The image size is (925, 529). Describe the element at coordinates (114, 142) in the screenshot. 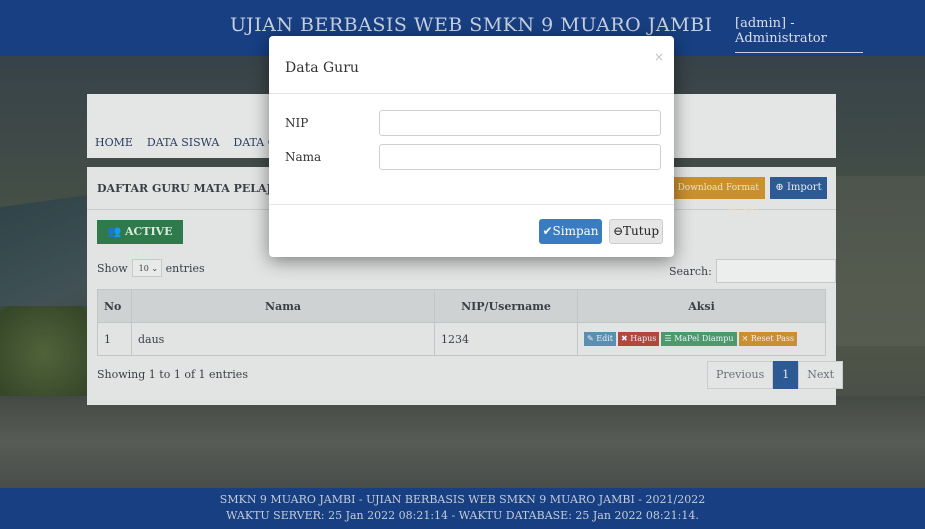

I see `nav-home: HOME` at that location.